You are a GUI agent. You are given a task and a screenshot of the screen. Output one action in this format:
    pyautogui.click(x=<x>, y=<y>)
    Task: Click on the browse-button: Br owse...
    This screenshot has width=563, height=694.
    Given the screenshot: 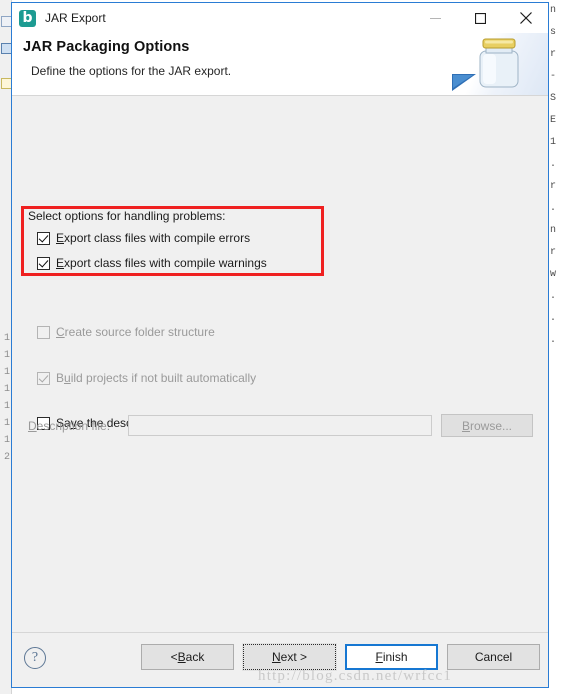 What is the action you would take?
    pyautogui.click(x=487, y=425)
    